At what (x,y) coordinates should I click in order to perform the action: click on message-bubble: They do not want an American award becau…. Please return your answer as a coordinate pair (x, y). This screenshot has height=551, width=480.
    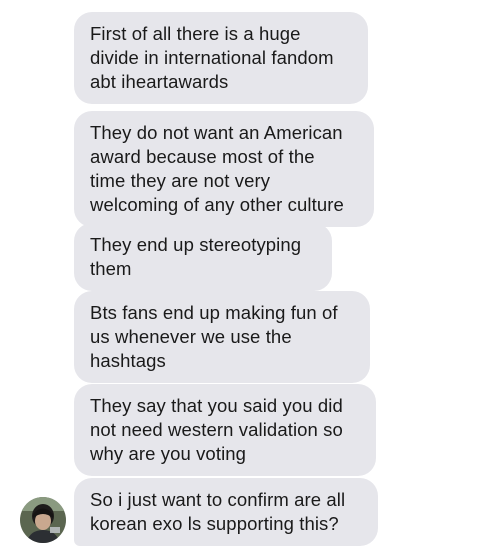
    Looking at the image, I should click on (224, 169).